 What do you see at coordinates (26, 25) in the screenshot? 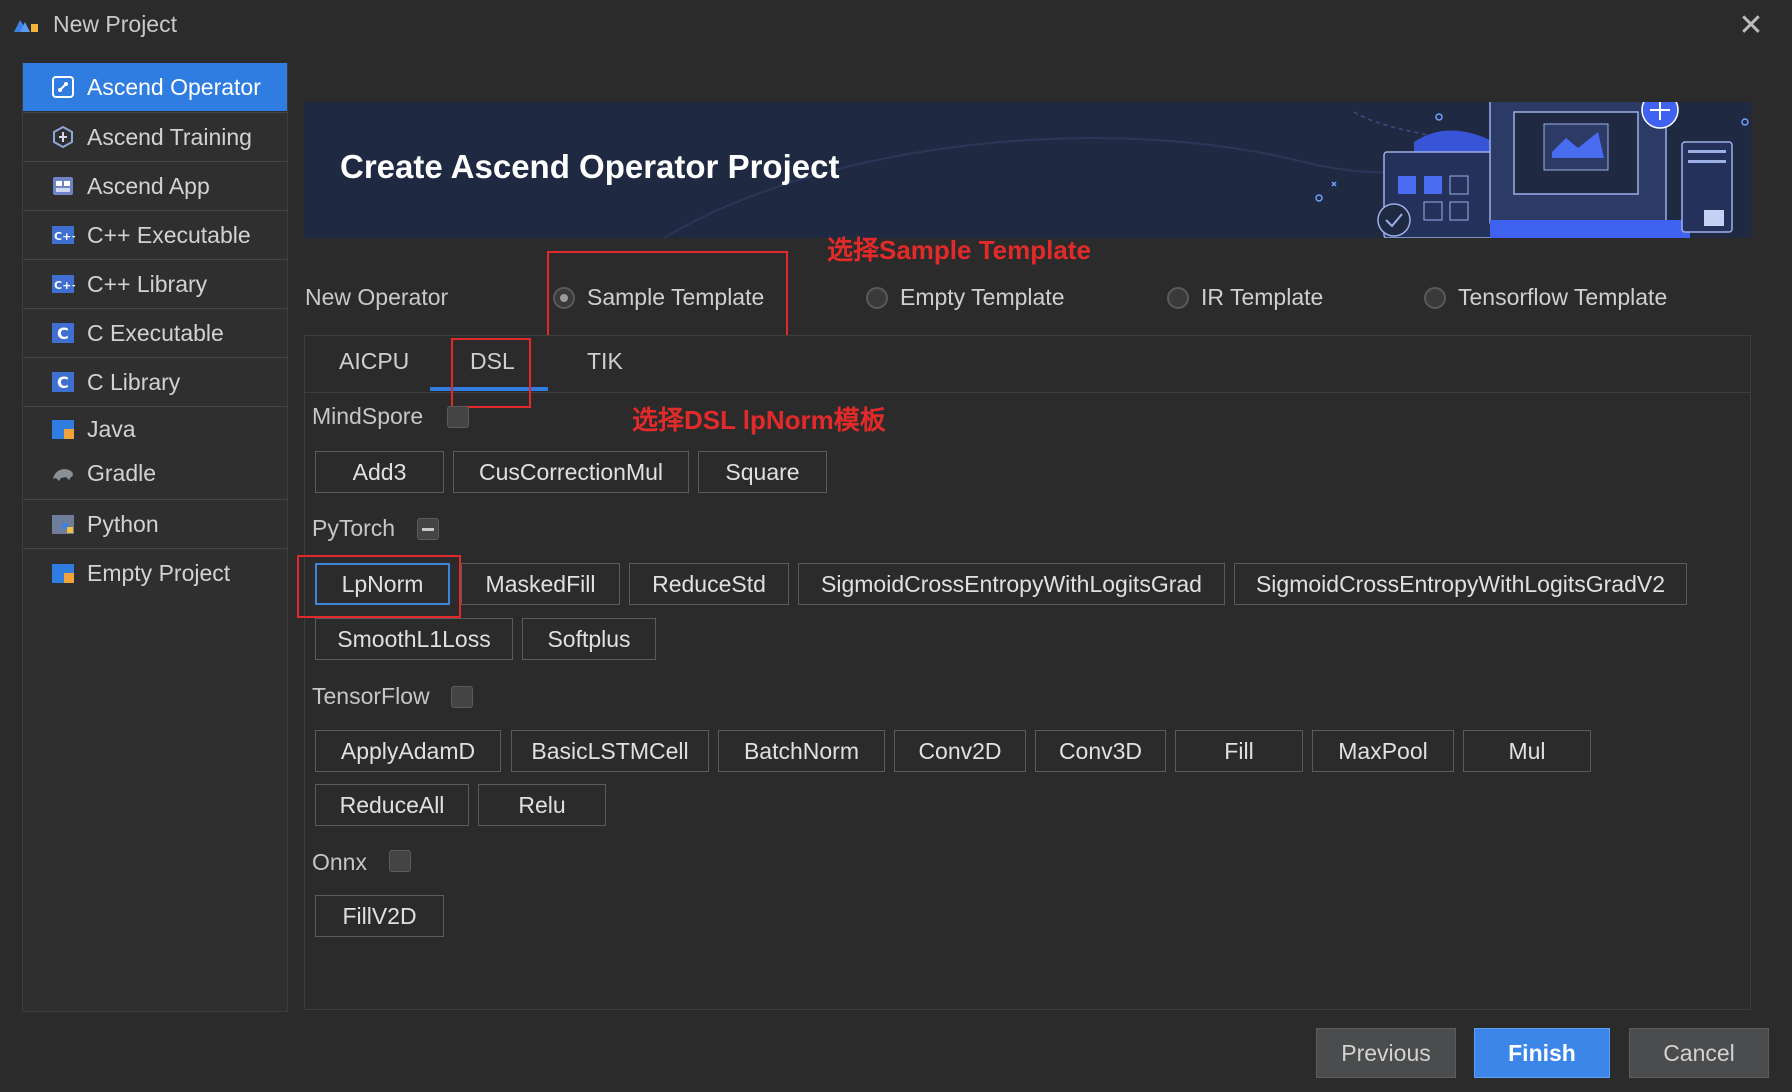
I see `app-logo-icon` at bounding box center [26, 25].